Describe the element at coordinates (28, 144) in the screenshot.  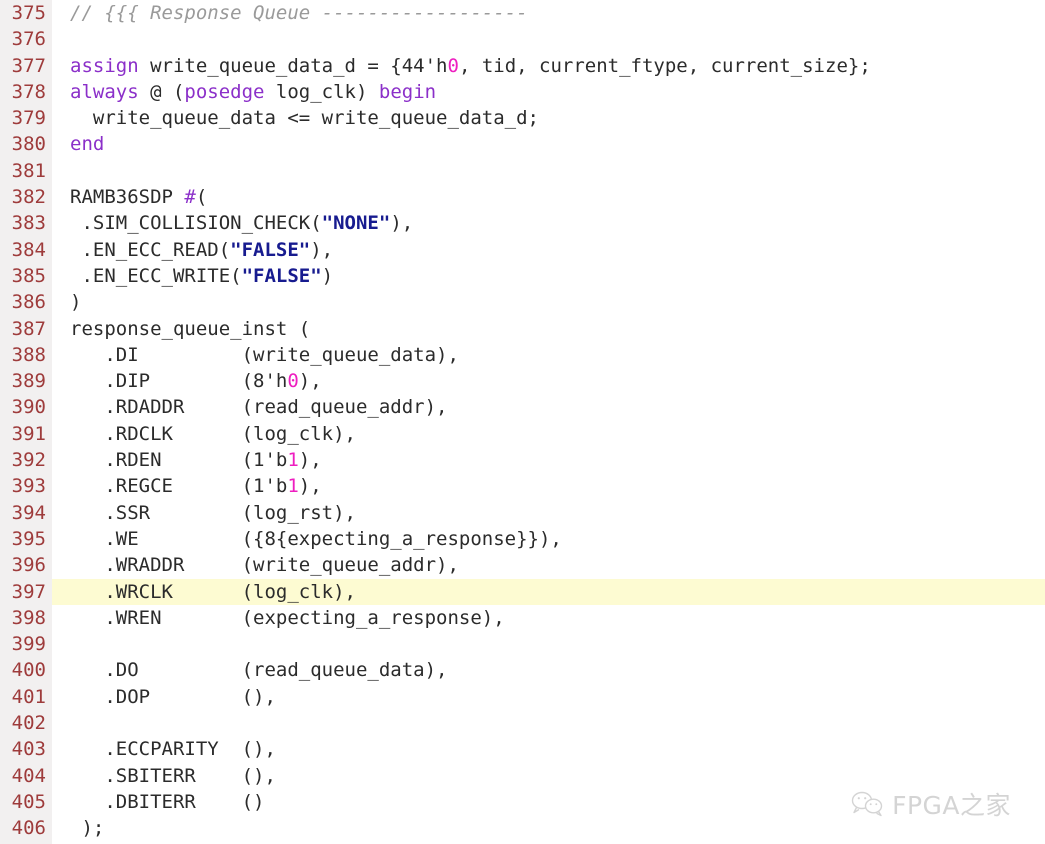
I see `line-number: 380` at that location.